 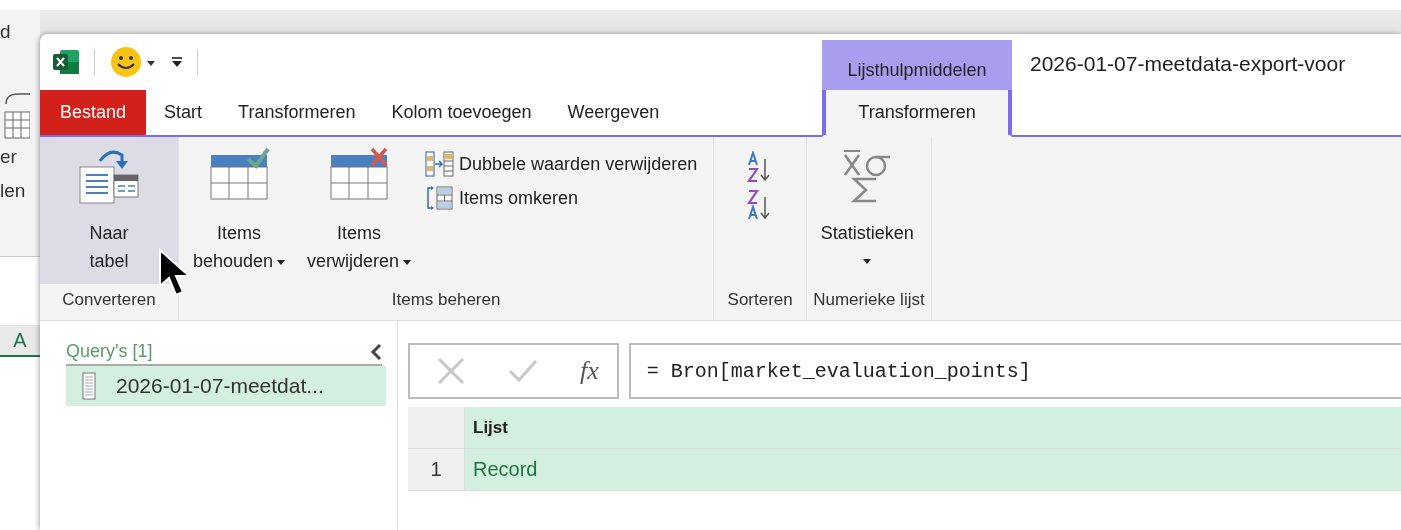 I want to click on check-icon, so click(x=523, y=371).